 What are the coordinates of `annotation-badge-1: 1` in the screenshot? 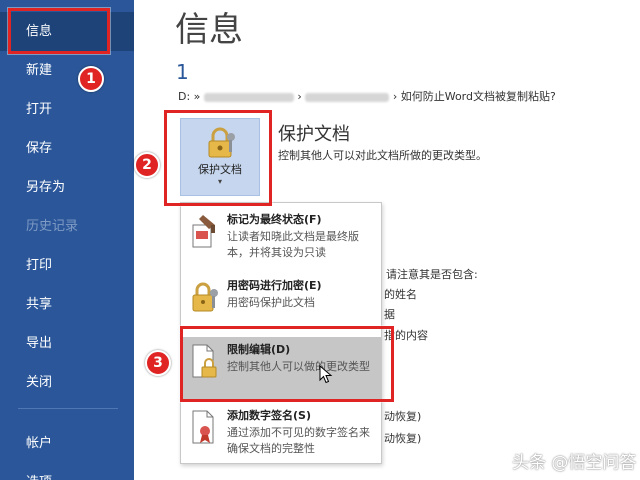 It's located at (91, 79).